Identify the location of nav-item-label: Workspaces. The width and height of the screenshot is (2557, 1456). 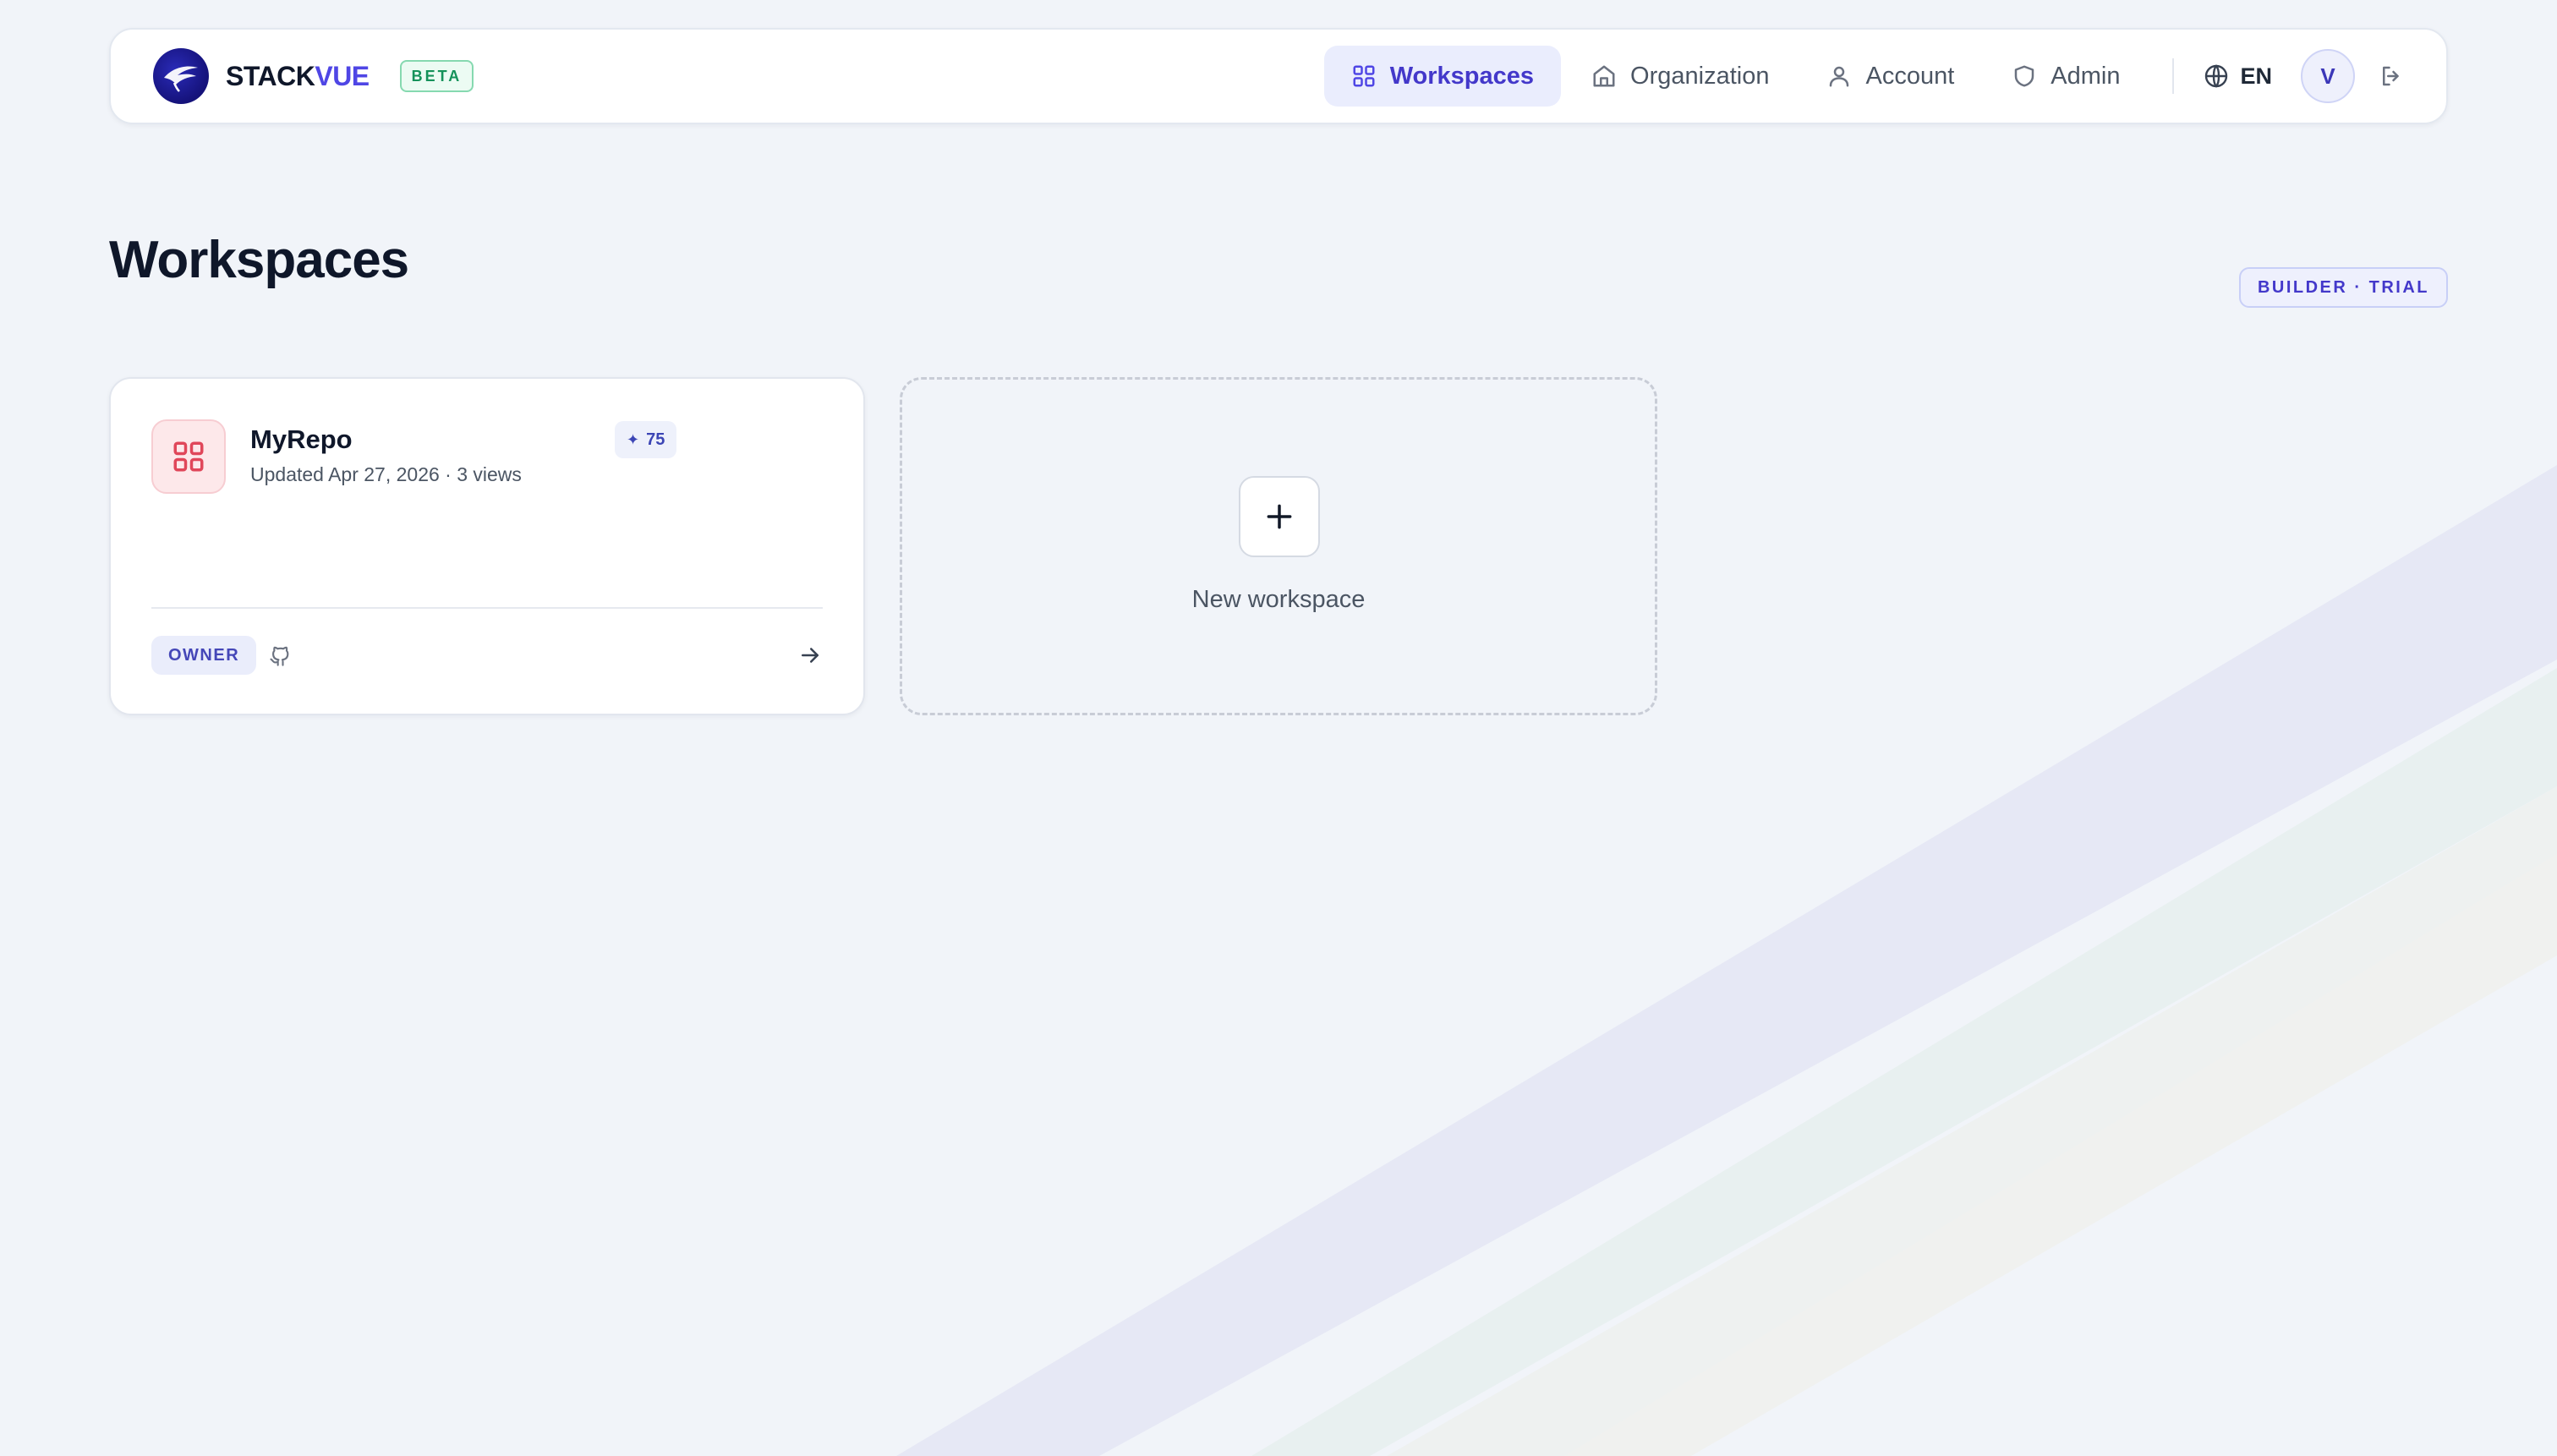
(1462, 76).